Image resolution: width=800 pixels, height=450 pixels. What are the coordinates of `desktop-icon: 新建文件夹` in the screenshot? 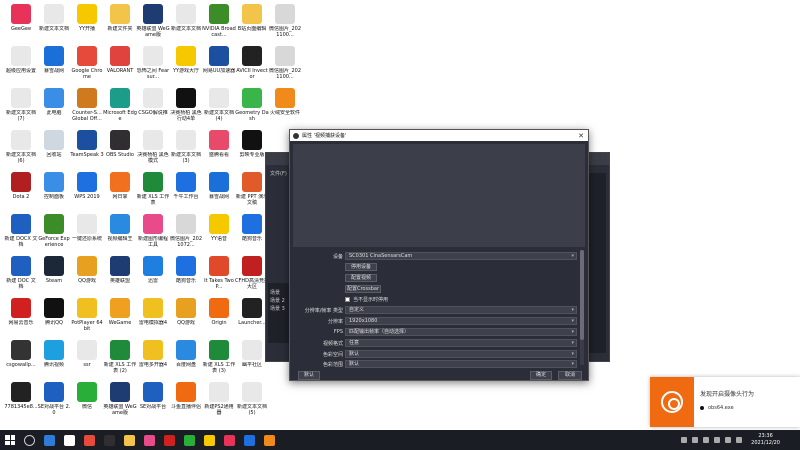 It's located at (120, 21).